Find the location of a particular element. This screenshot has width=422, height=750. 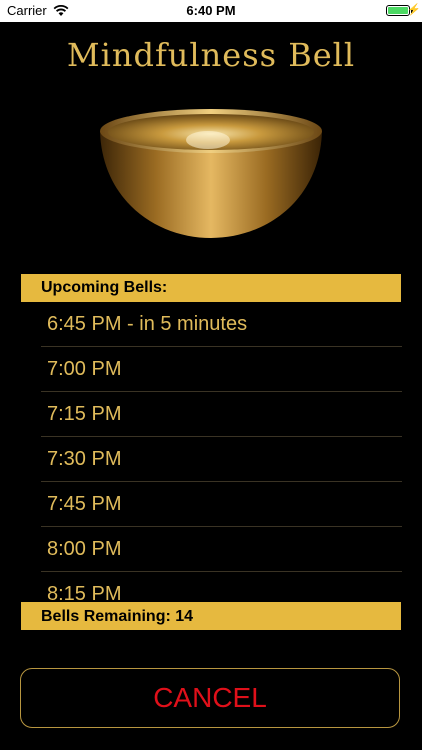

bell-time: 6:45 PM - in 5 minutes is located at coordinates (147, 324).